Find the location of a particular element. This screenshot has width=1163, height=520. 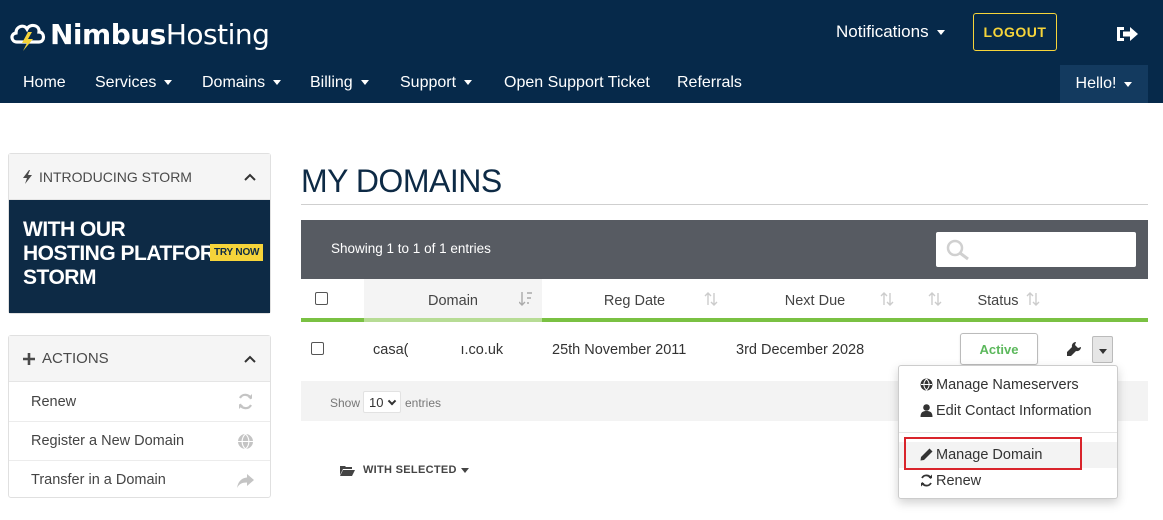

nav-support-label: Support is located at coordinates (428, 82).